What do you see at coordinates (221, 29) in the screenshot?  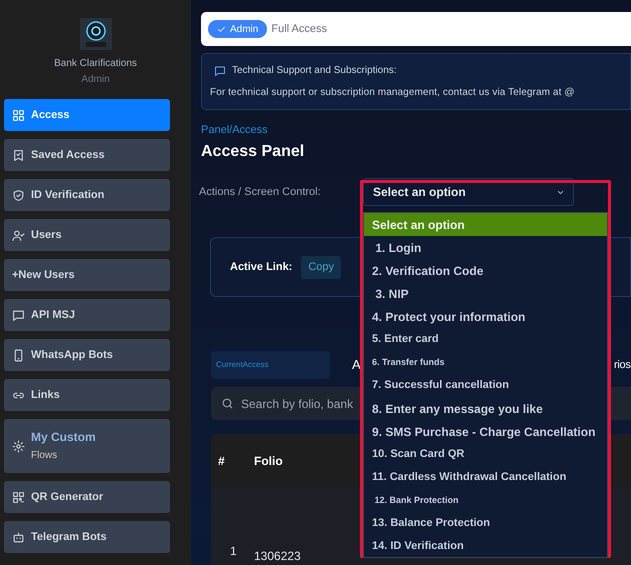 I see `check-icon` at bounding box center [221, 29].